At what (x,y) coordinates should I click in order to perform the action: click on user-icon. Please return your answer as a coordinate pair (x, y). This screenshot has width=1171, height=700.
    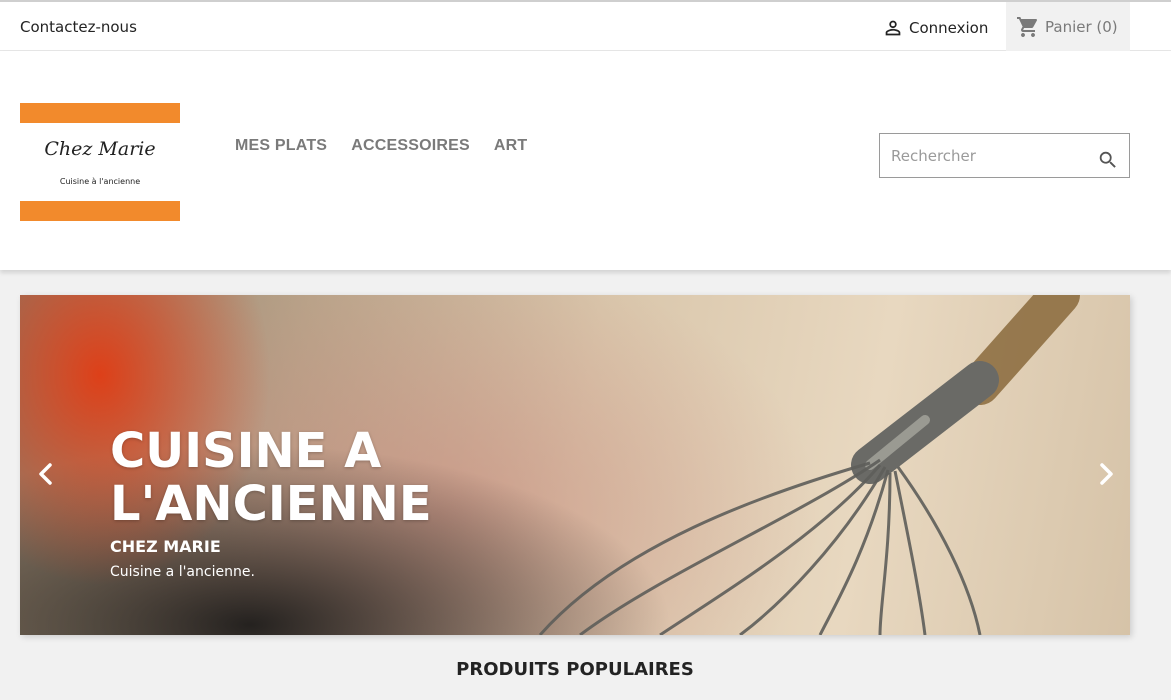
    Looking at the image, I should click on (893, 28).